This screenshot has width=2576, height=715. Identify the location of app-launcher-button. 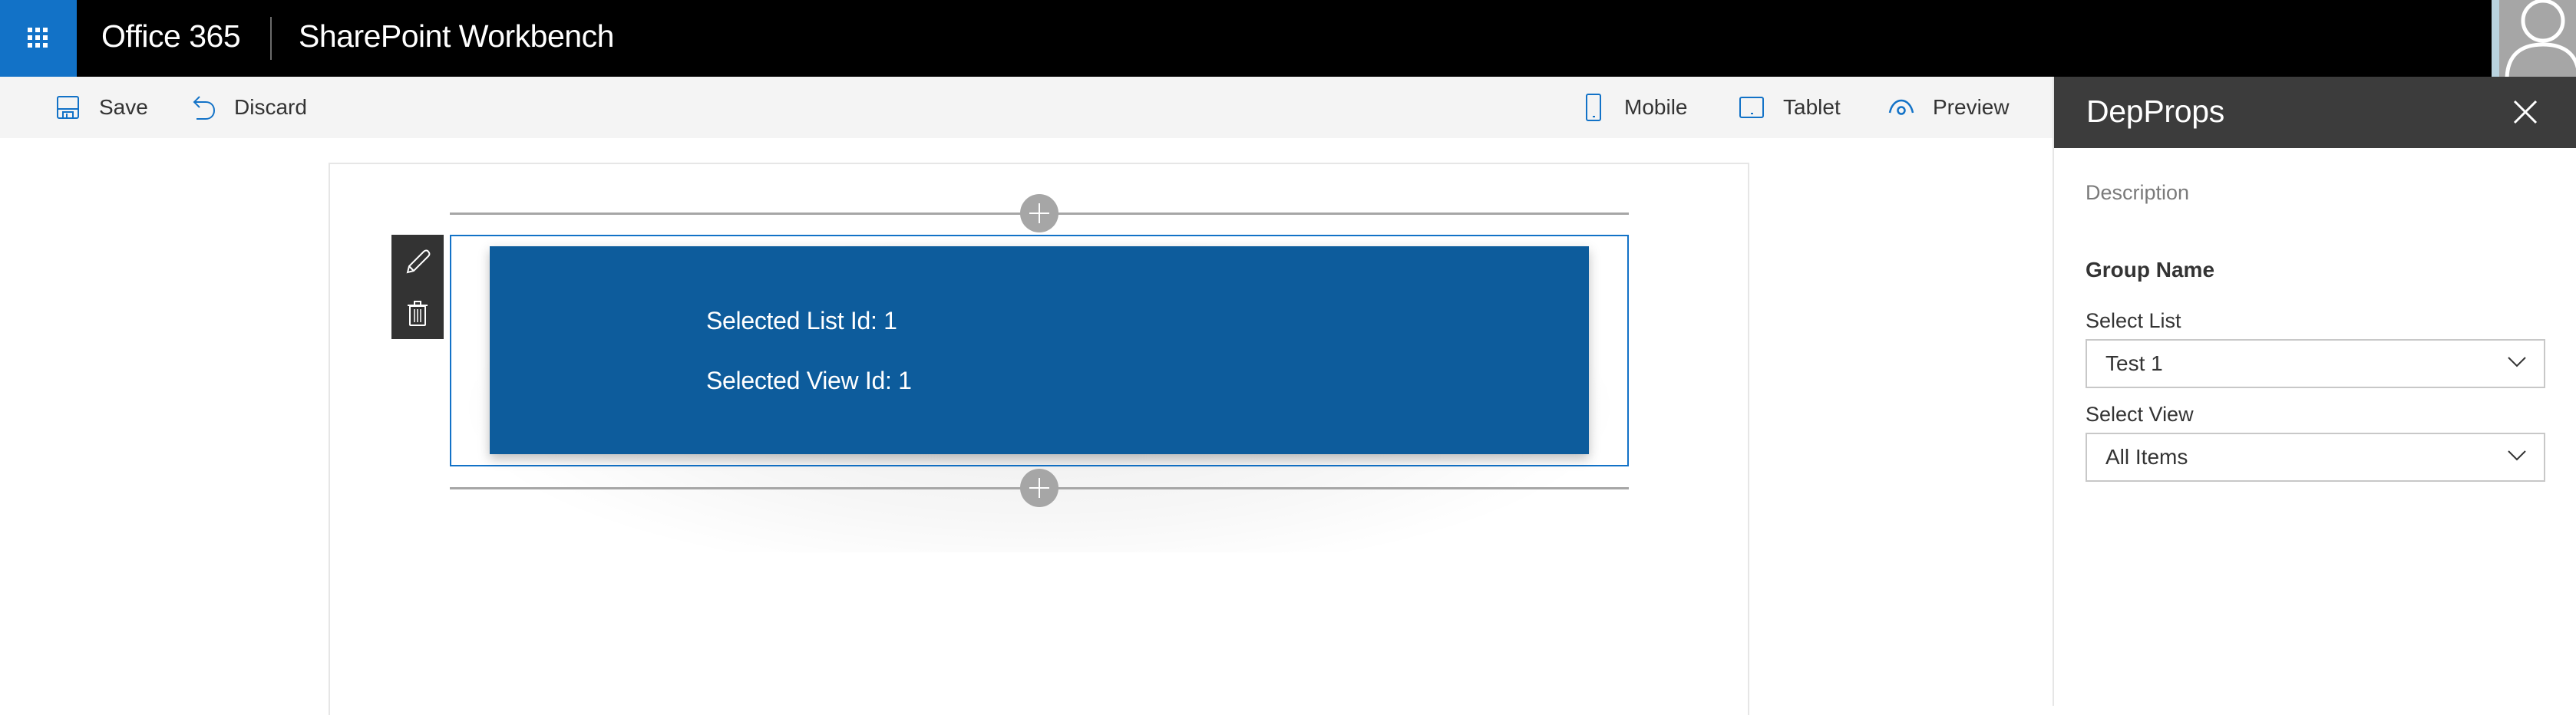
(38, 39).